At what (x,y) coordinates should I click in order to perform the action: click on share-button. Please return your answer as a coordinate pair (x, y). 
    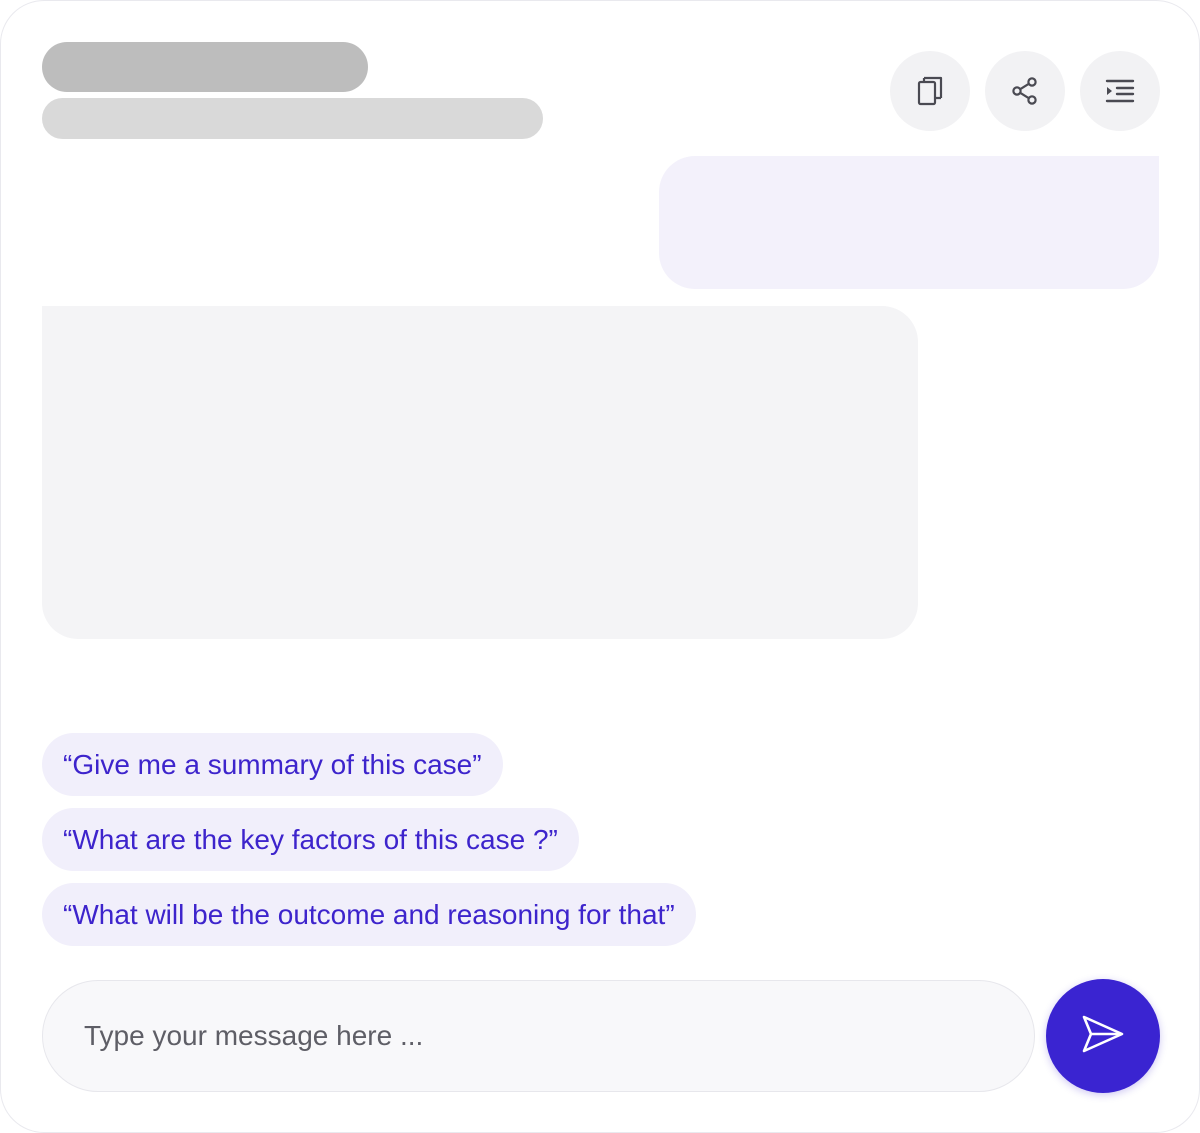
    Looking at the image, I should click on (1025, 91).